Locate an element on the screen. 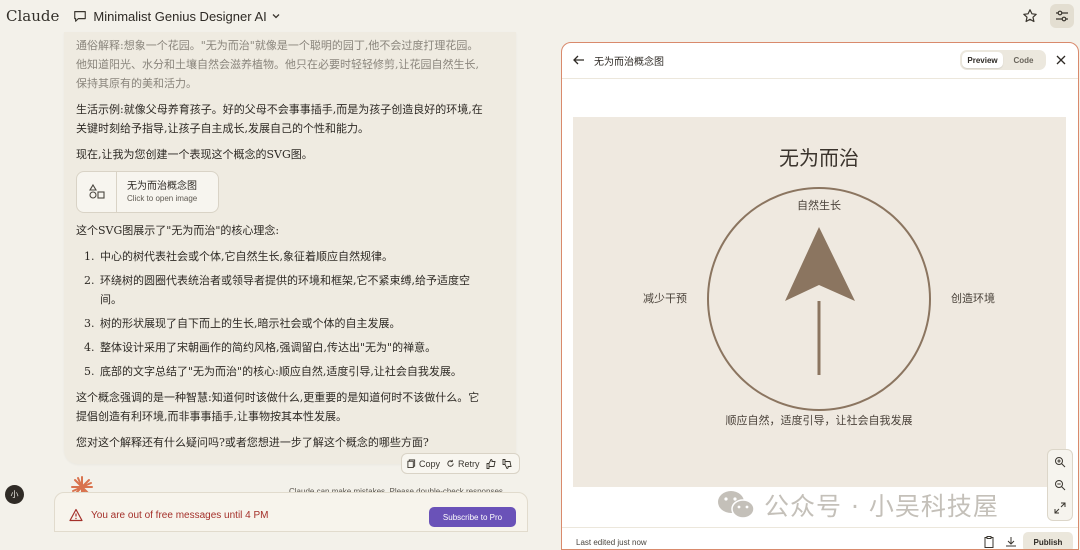 This screenshot has height=550, width=1080. download-icon is located at coordinates (1011, 542).